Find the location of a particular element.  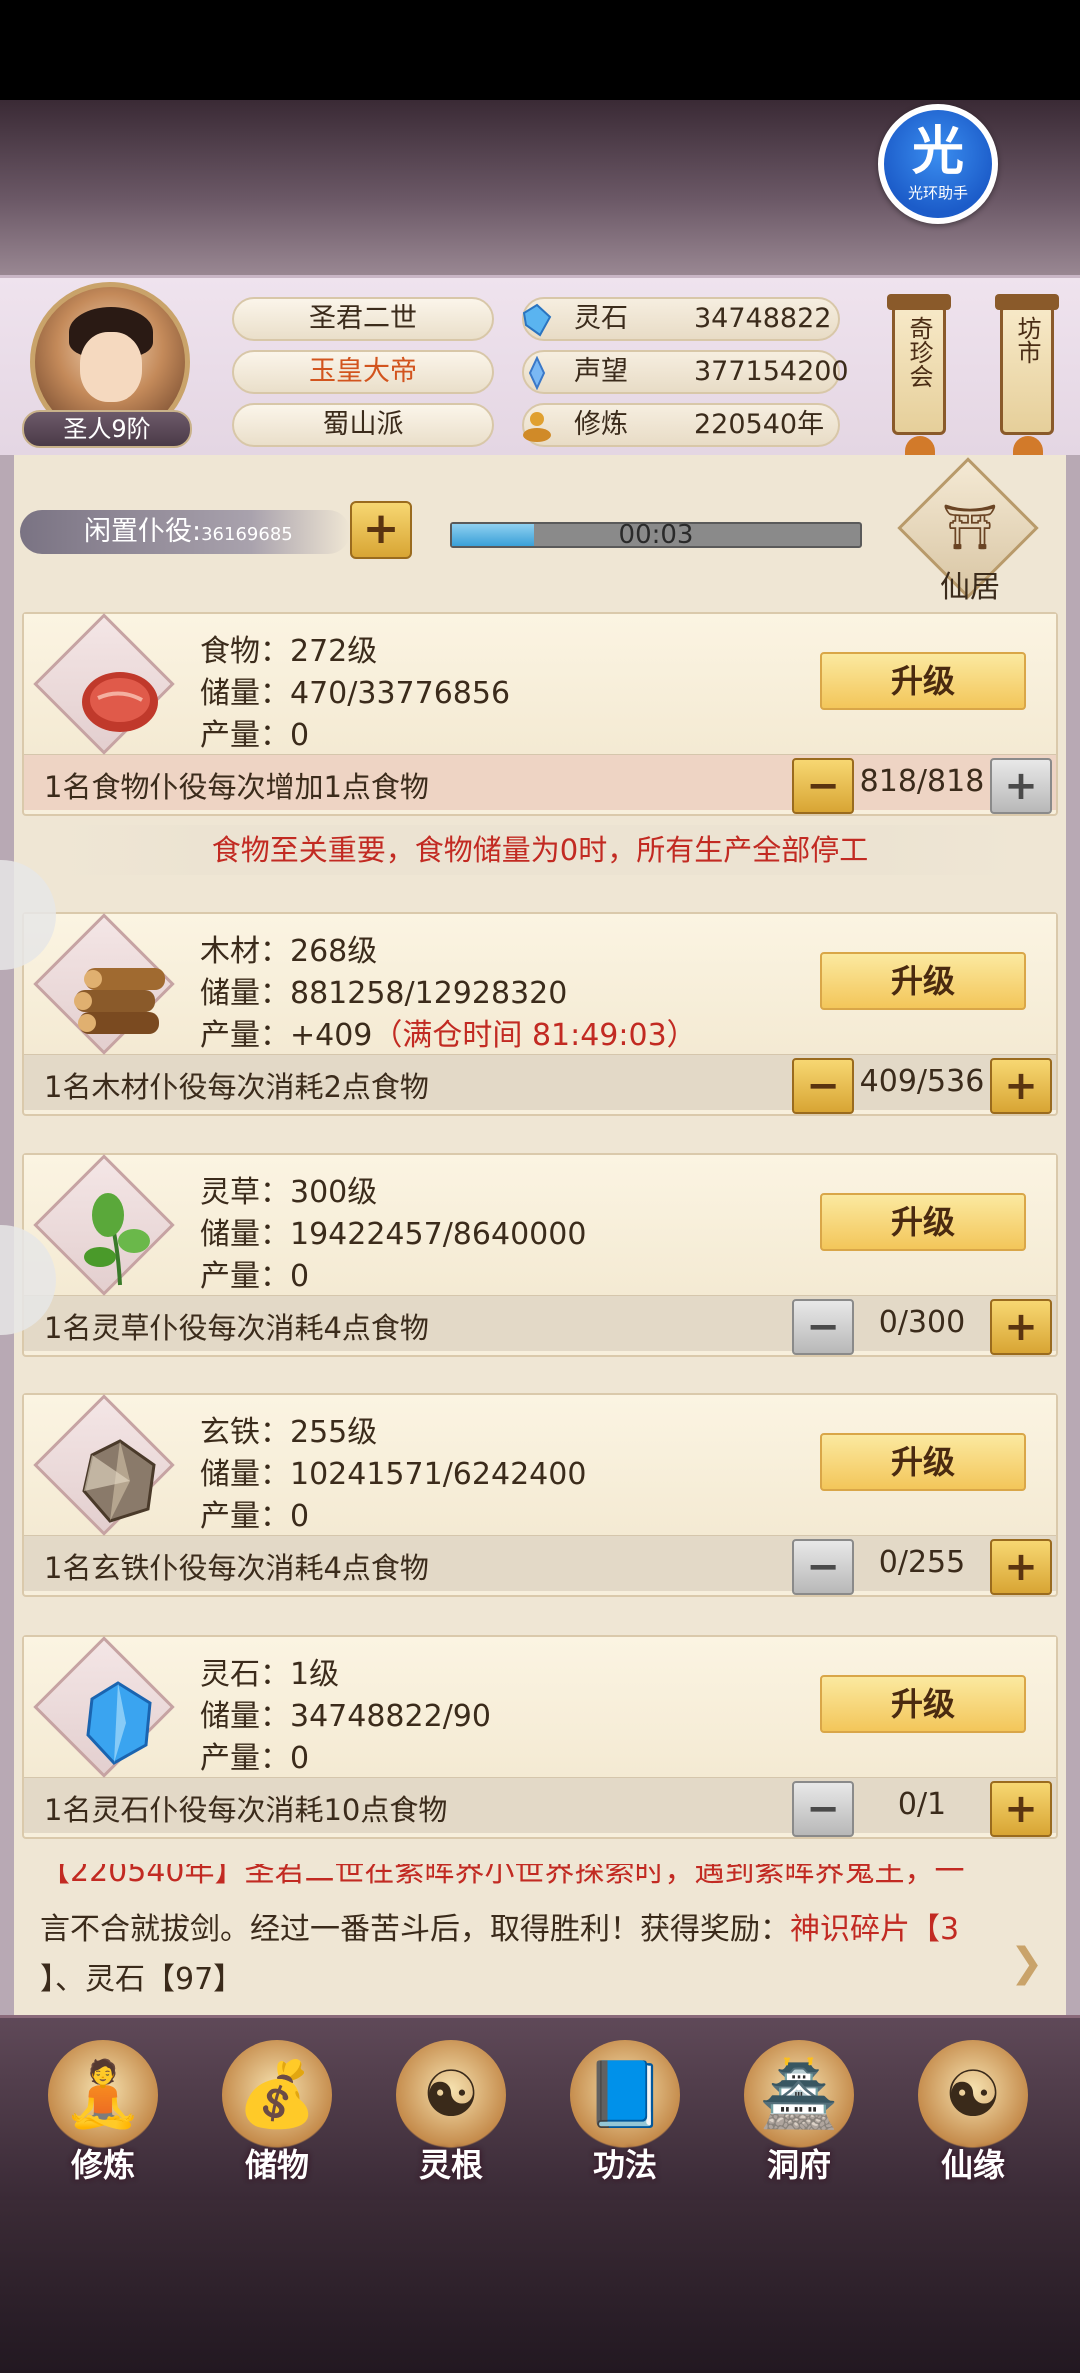

nav-spirit-root: ☯ 灵根 is located at coordinates (451, 2115).